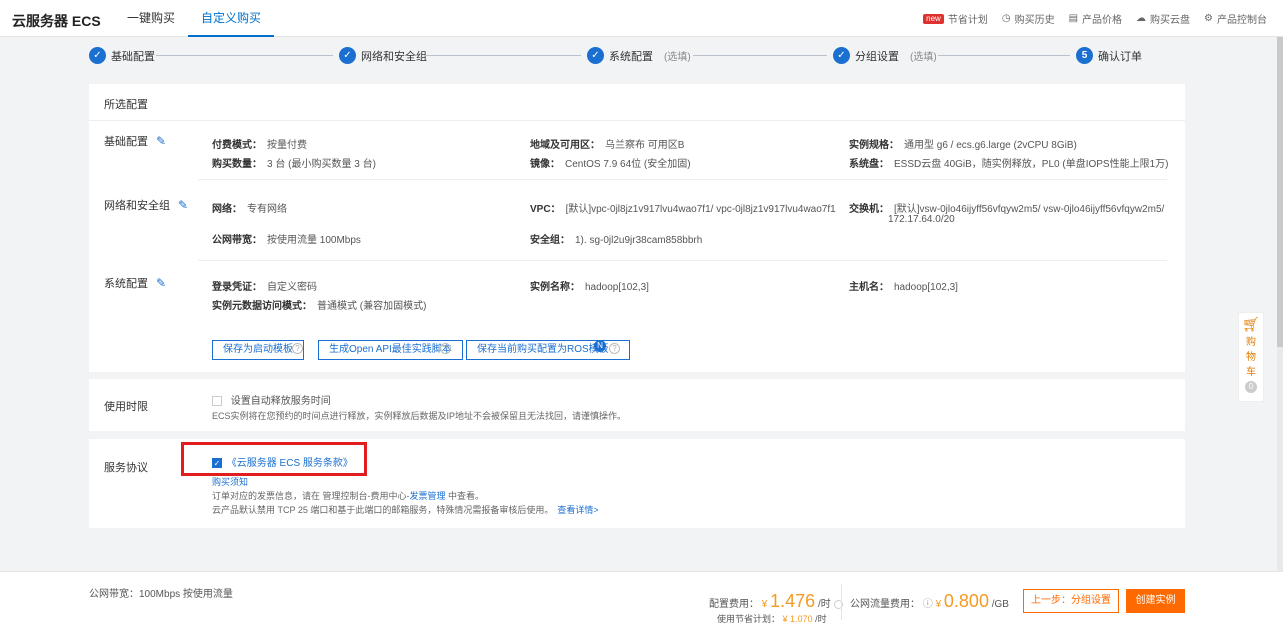 Image resolution: width=1283 pixels, height=624 pixels. Describe the element at coordinates (126, 468) in the screenshot. I see `agreement-title: 服务协议` at that location.